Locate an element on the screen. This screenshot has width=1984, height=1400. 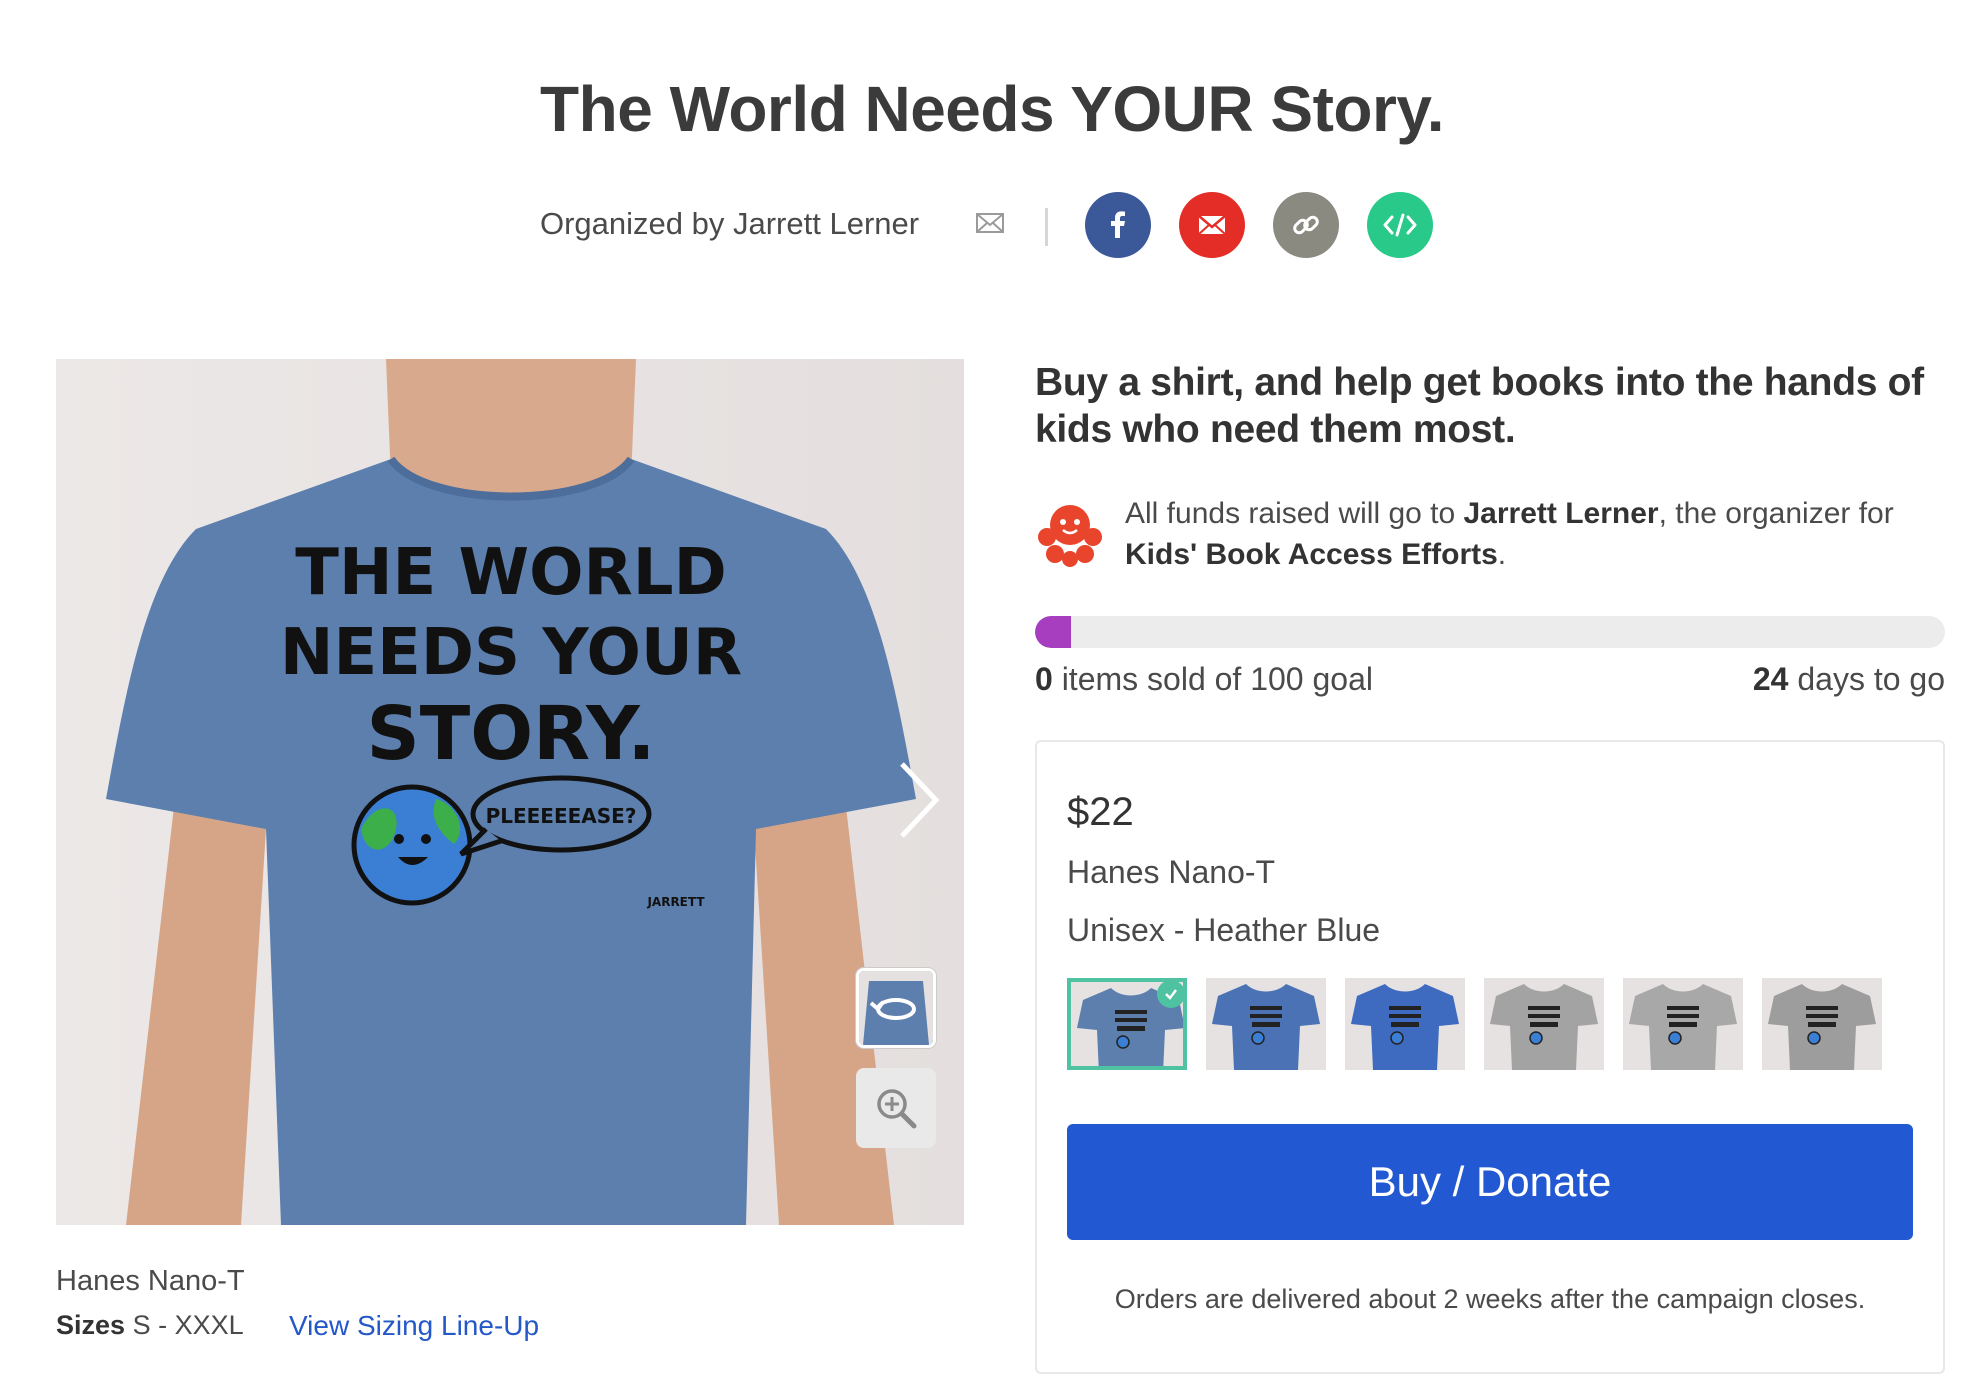
zoom-in-icon is located at coordinates (897, 1109).